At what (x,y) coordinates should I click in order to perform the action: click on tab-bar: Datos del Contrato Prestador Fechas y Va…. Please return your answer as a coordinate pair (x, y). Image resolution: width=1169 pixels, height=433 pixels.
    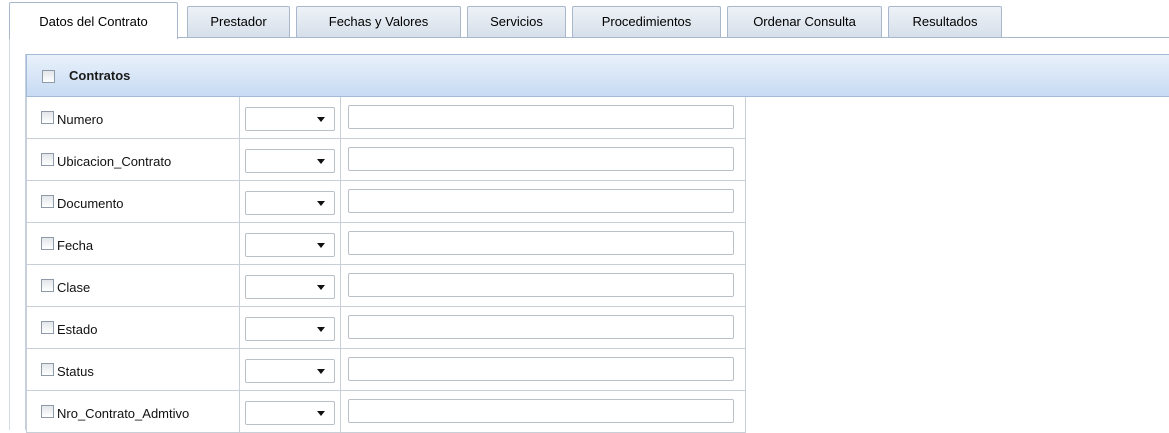
    Looking at the image, I should click on (589, 19).